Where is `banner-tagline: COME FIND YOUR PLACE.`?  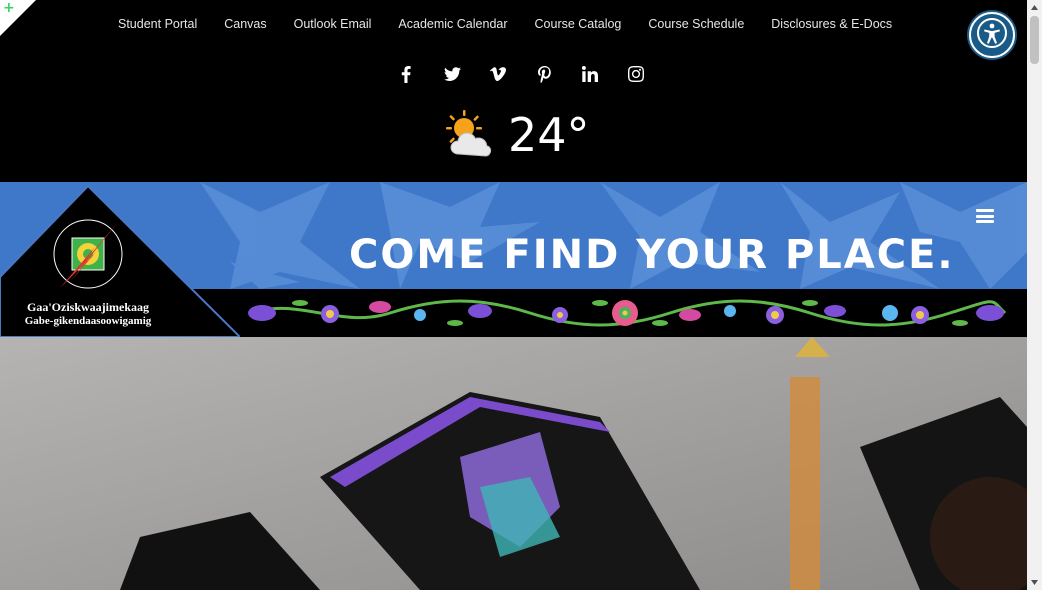
banner-tagline: COME FIND YOUR PLACE. is located at coordinates (652, 255).